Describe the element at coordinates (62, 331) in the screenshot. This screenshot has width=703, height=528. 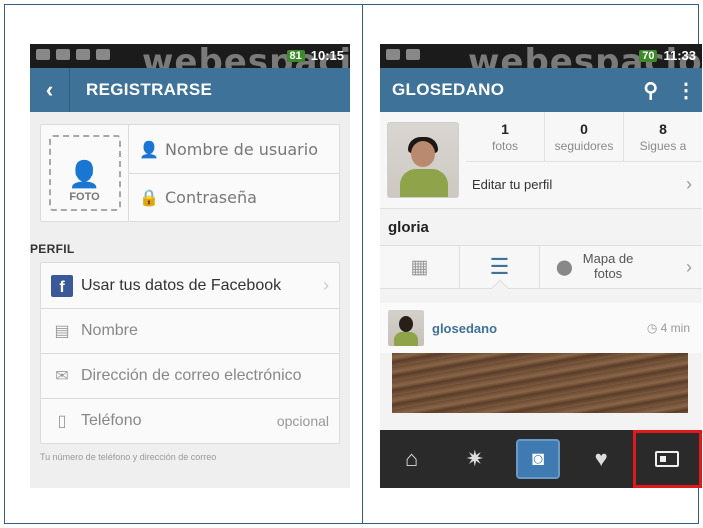
I see `id-card-icon: ▤` at that location.